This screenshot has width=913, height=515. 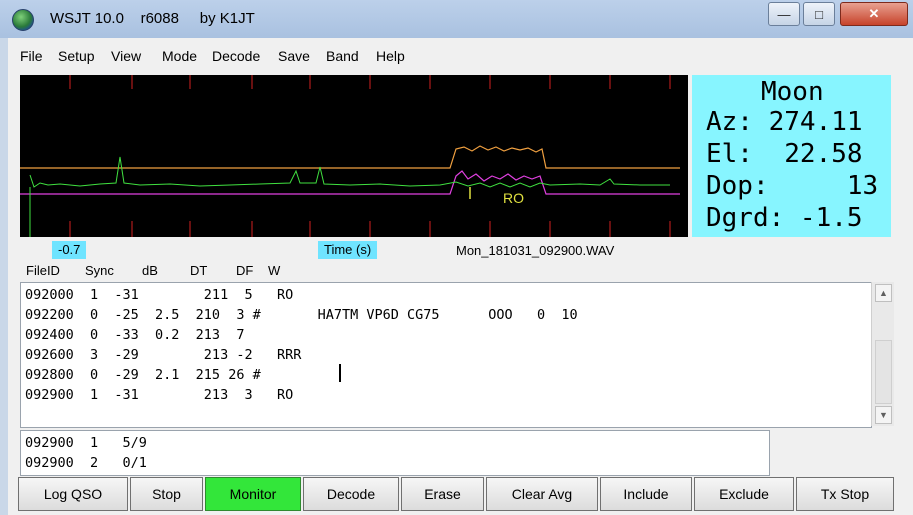 What do you see at coordinates (159, 395) in the screenshot?
I see `decode-row: 092900 1 -31 213 3 RO` at bounding box center [159, 395].